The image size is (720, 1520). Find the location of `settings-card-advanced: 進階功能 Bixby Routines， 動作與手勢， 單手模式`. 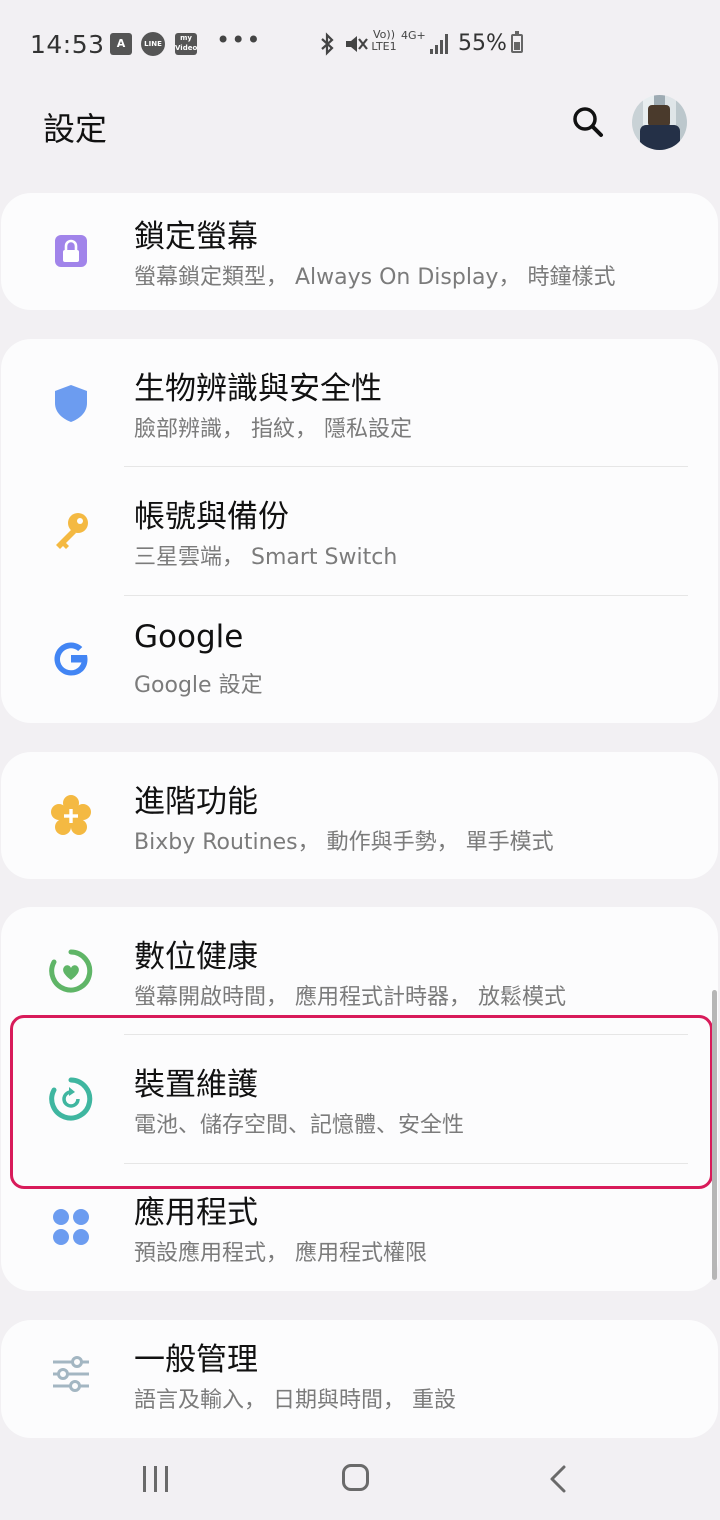

settings-card-advanced: 進階功能 Bixby Routines， 動作與手勢， 單手模式 is located at coordinates (359, 815).